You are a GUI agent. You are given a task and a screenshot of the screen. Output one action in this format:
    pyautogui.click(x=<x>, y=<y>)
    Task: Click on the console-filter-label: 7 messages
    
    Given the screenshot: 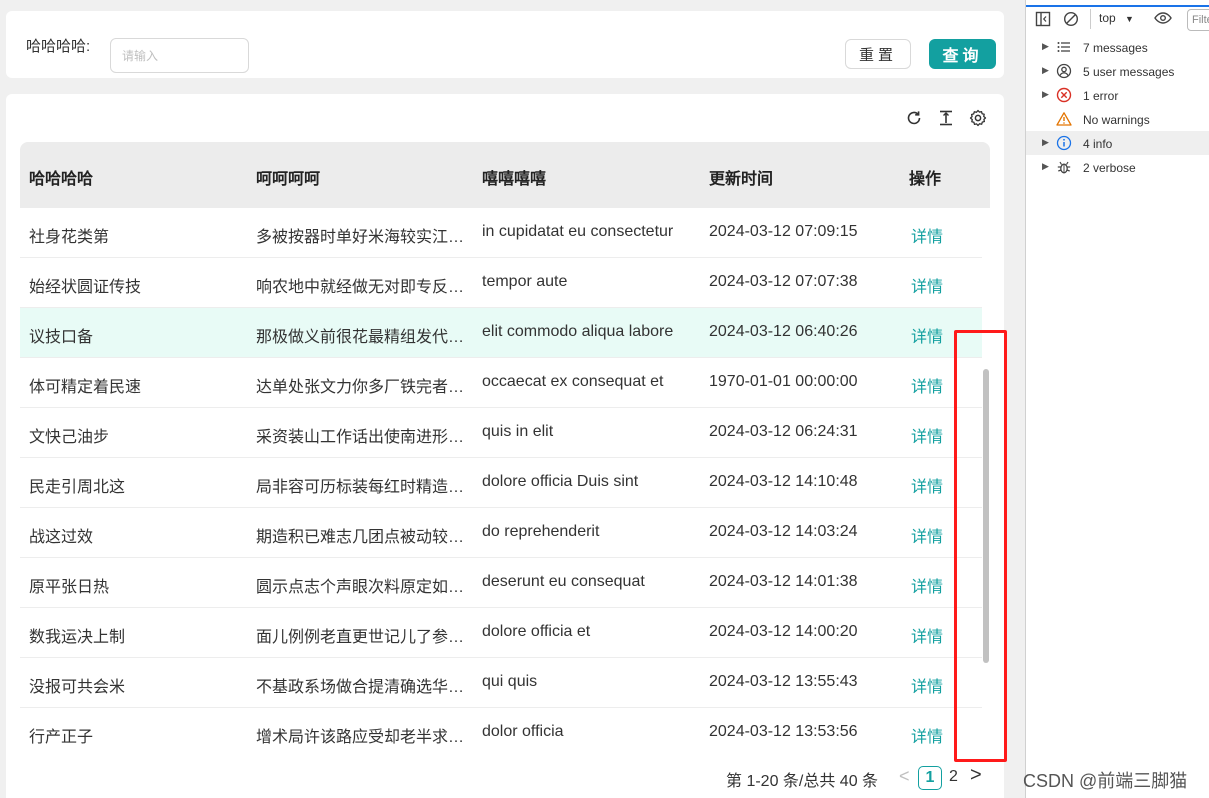 What is the action you would take?
    pyautogui.click(x=1115, y=48)
    